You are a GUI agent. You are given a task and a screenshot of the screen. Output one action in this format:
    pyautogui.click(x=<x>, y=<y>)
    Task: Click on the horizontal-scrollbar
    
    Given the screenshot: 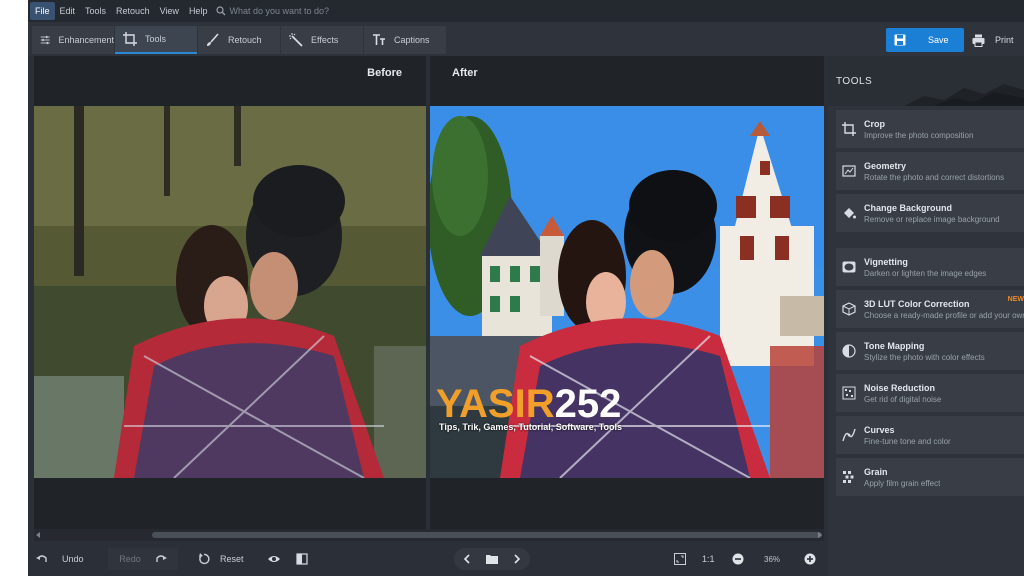 What is the action you would take?
    pyautogui.click(x=429, y=535)
    